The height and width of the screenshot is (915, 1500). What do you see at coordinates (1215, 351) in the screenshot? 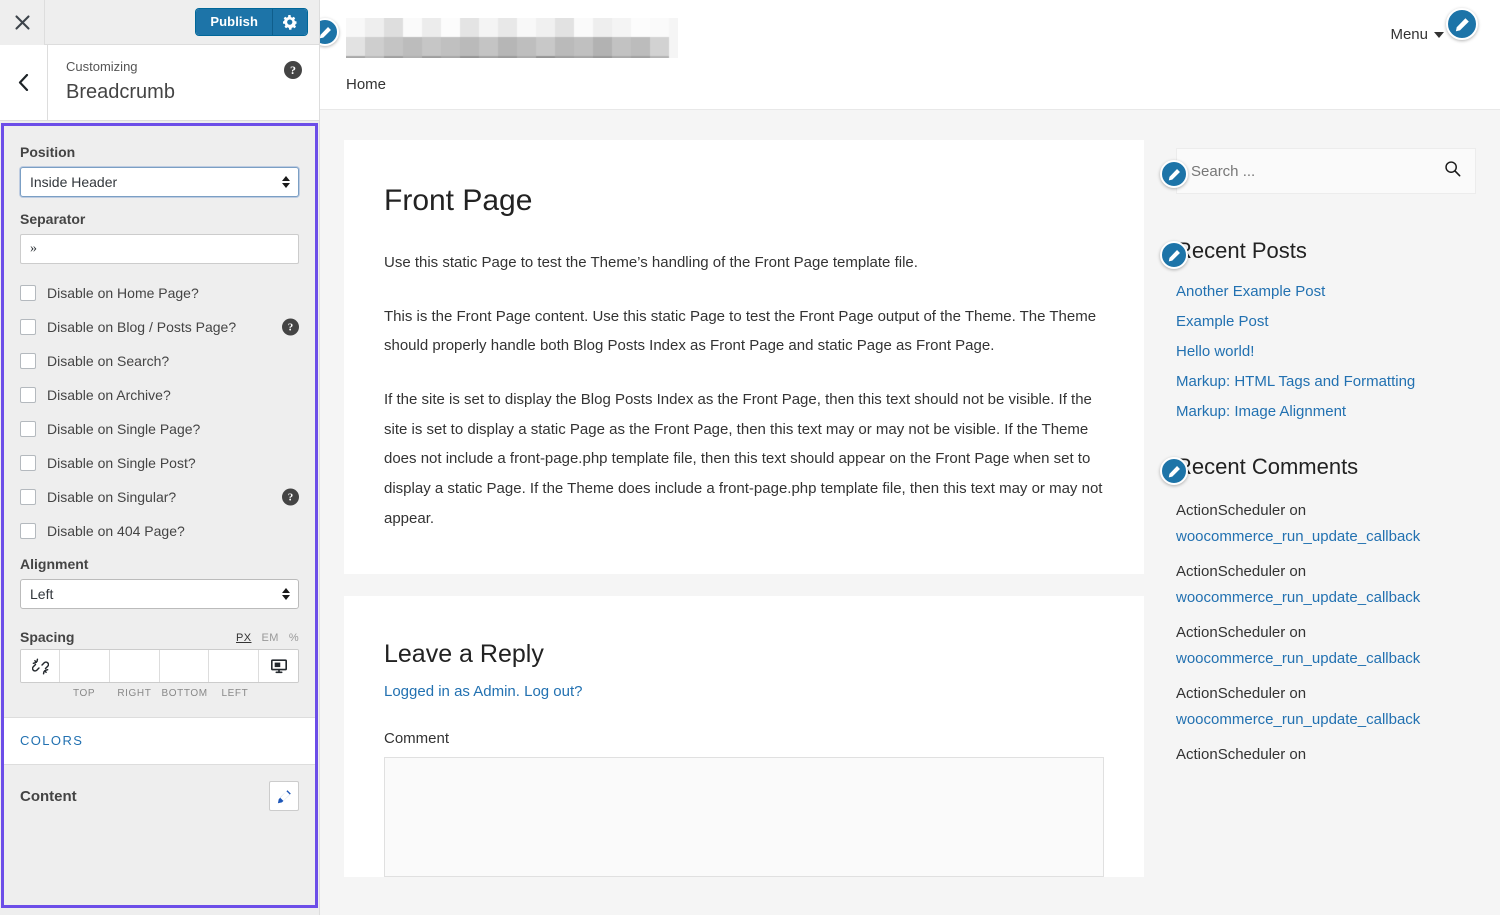
I see `recent-post-link: Hello world!` at bounding box center [1215, 351].